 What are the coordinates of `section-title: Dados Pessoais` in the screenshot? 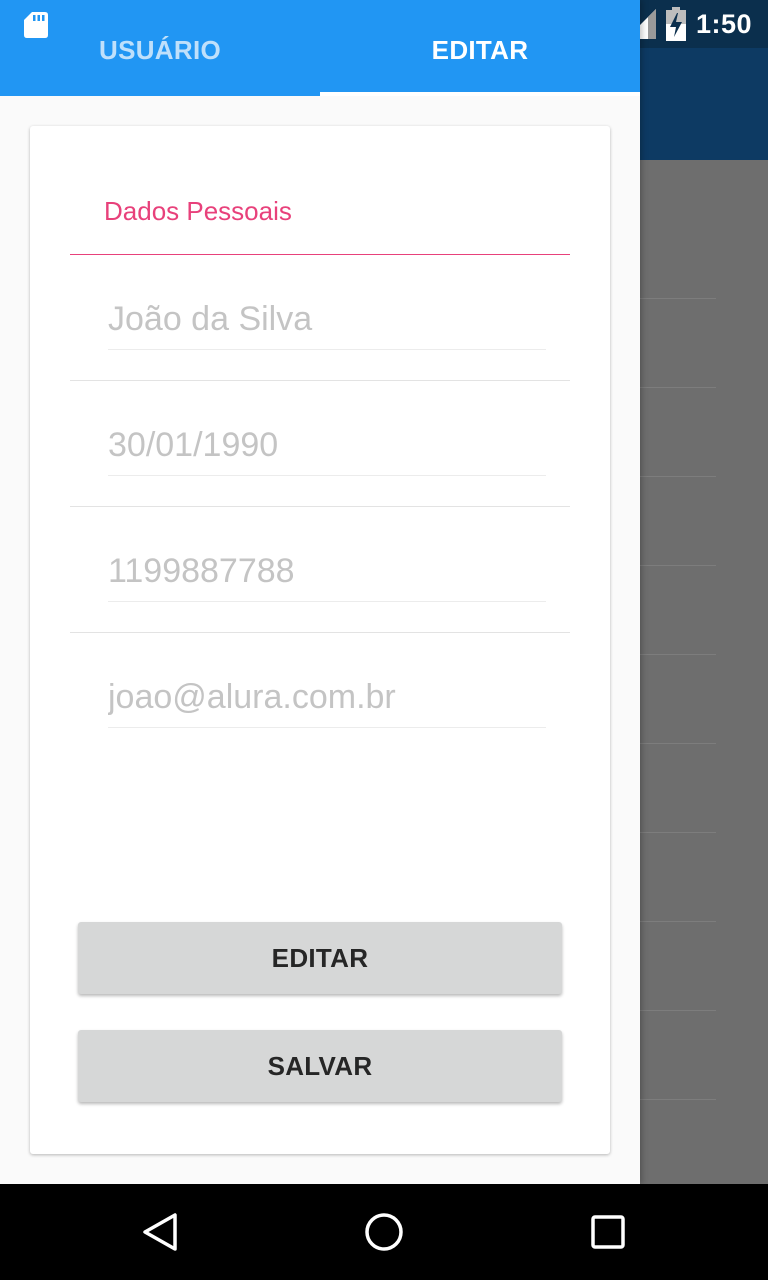 It's located at (198, 211).